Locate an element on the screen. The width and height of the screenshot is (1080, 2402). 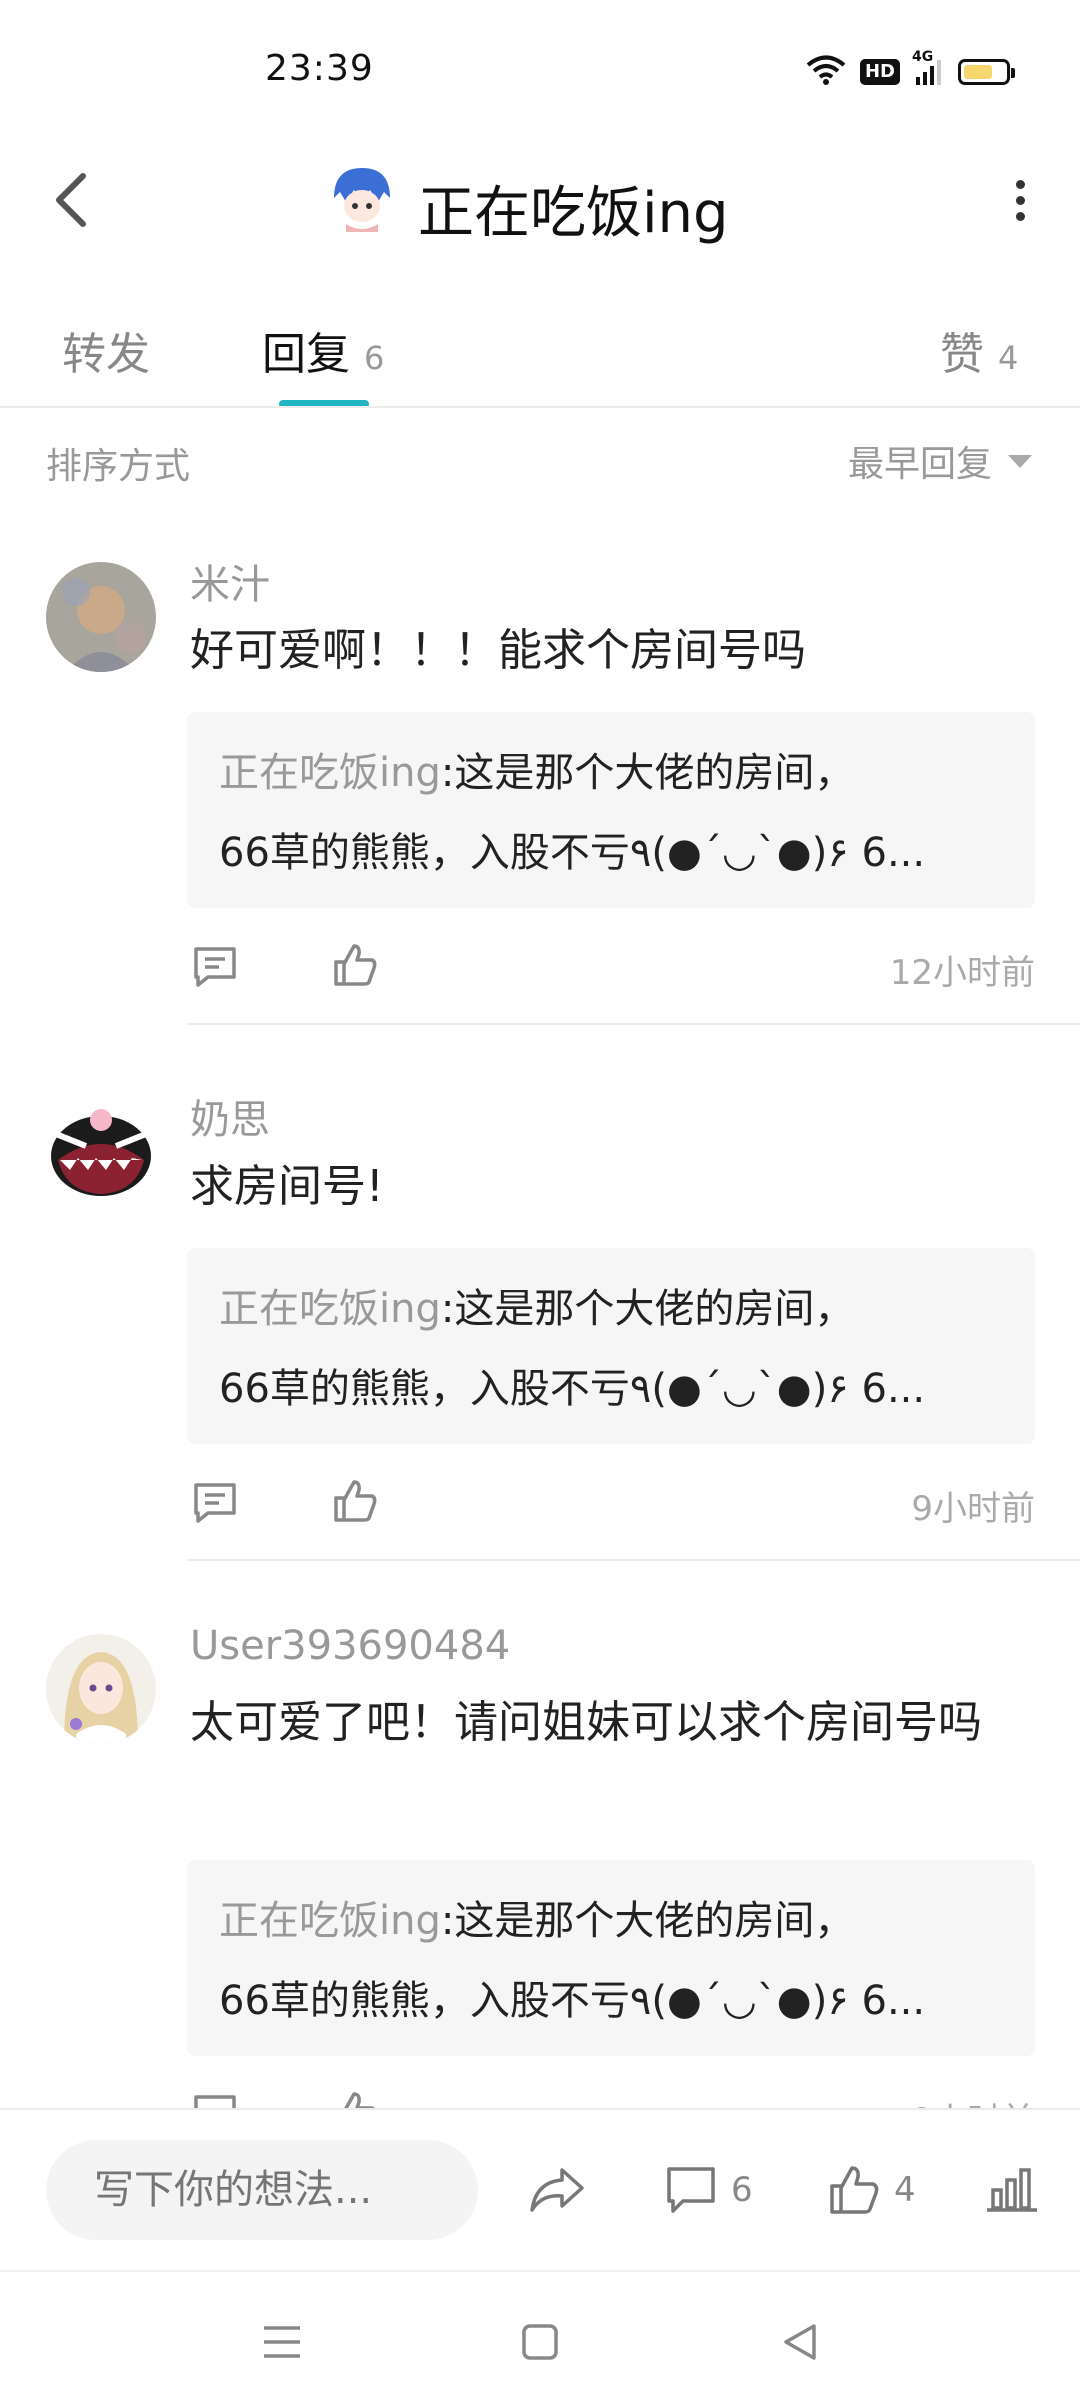
bottom-action-bar: 6 4 is located at coordinates (540, 2189).